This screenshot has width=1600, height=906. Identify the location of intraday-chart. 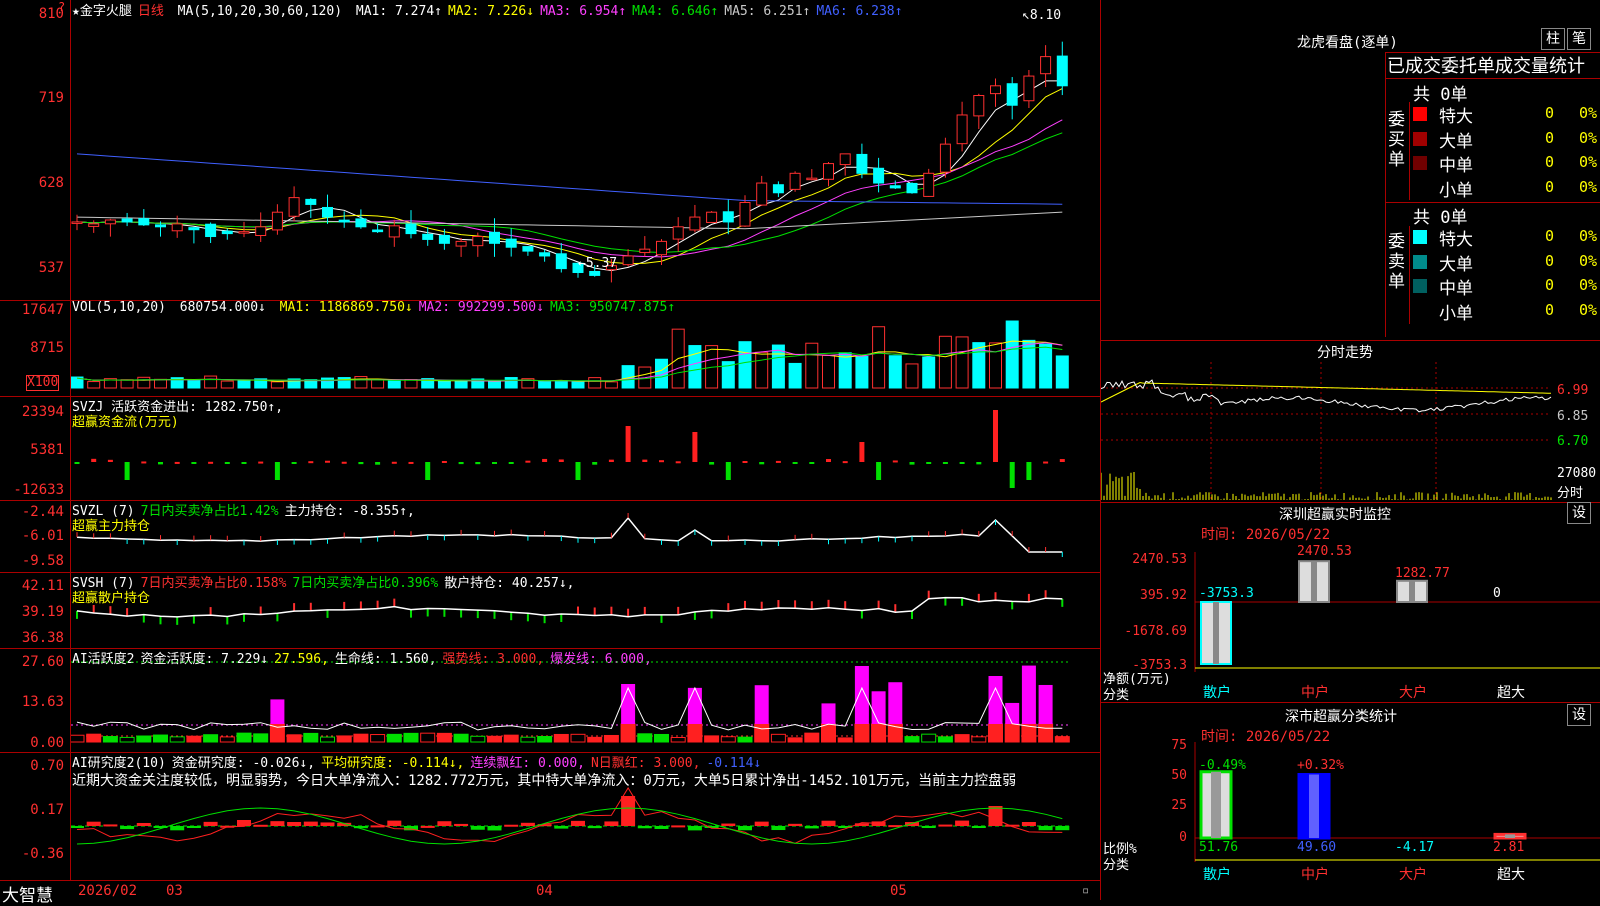
(1350, 432).